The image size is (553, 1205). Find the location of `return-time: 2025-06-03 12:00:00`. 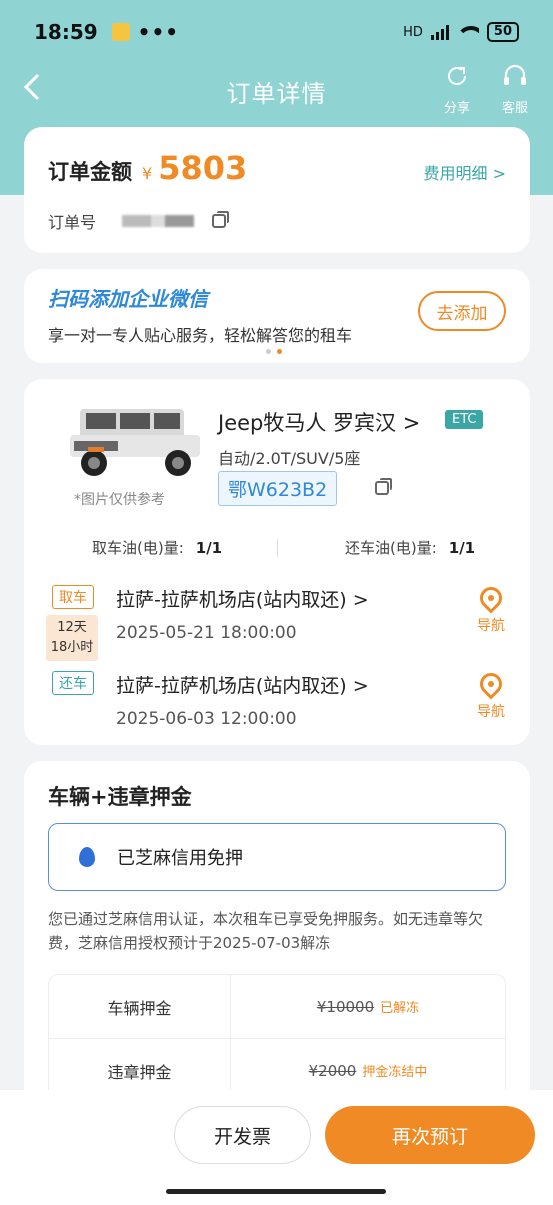

return-time: 2025-06-03 12:00:00 is located at coordinates (206, 719).